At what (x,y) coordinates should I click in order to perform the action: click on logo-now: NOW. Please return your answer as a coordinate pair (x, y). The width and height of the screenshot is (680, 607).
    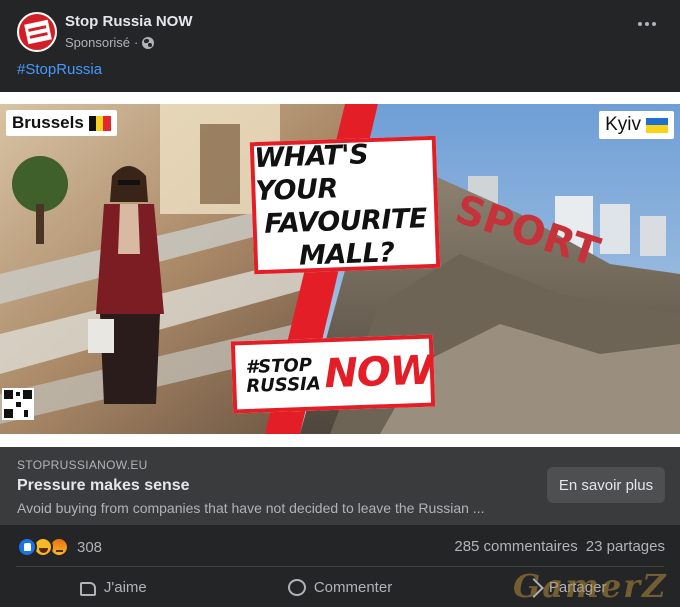
    Looking at the image, I should click on (378, 372).